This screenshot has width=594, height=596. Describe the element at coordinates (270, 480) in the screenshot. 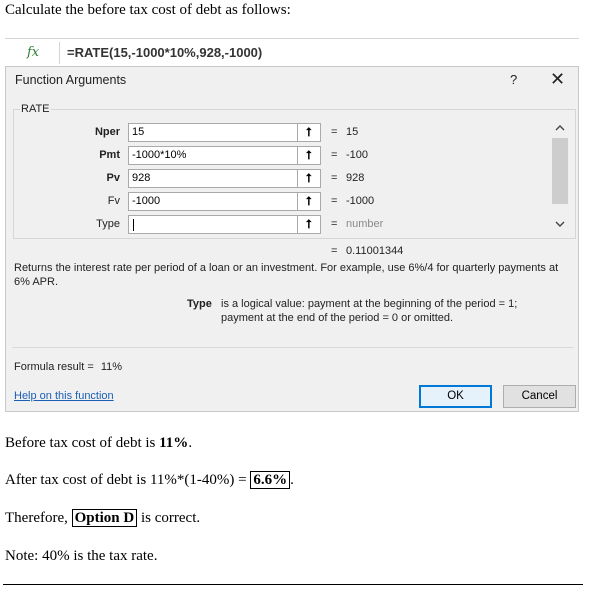

I see `after-tax-cost: 6.6%` at that location.